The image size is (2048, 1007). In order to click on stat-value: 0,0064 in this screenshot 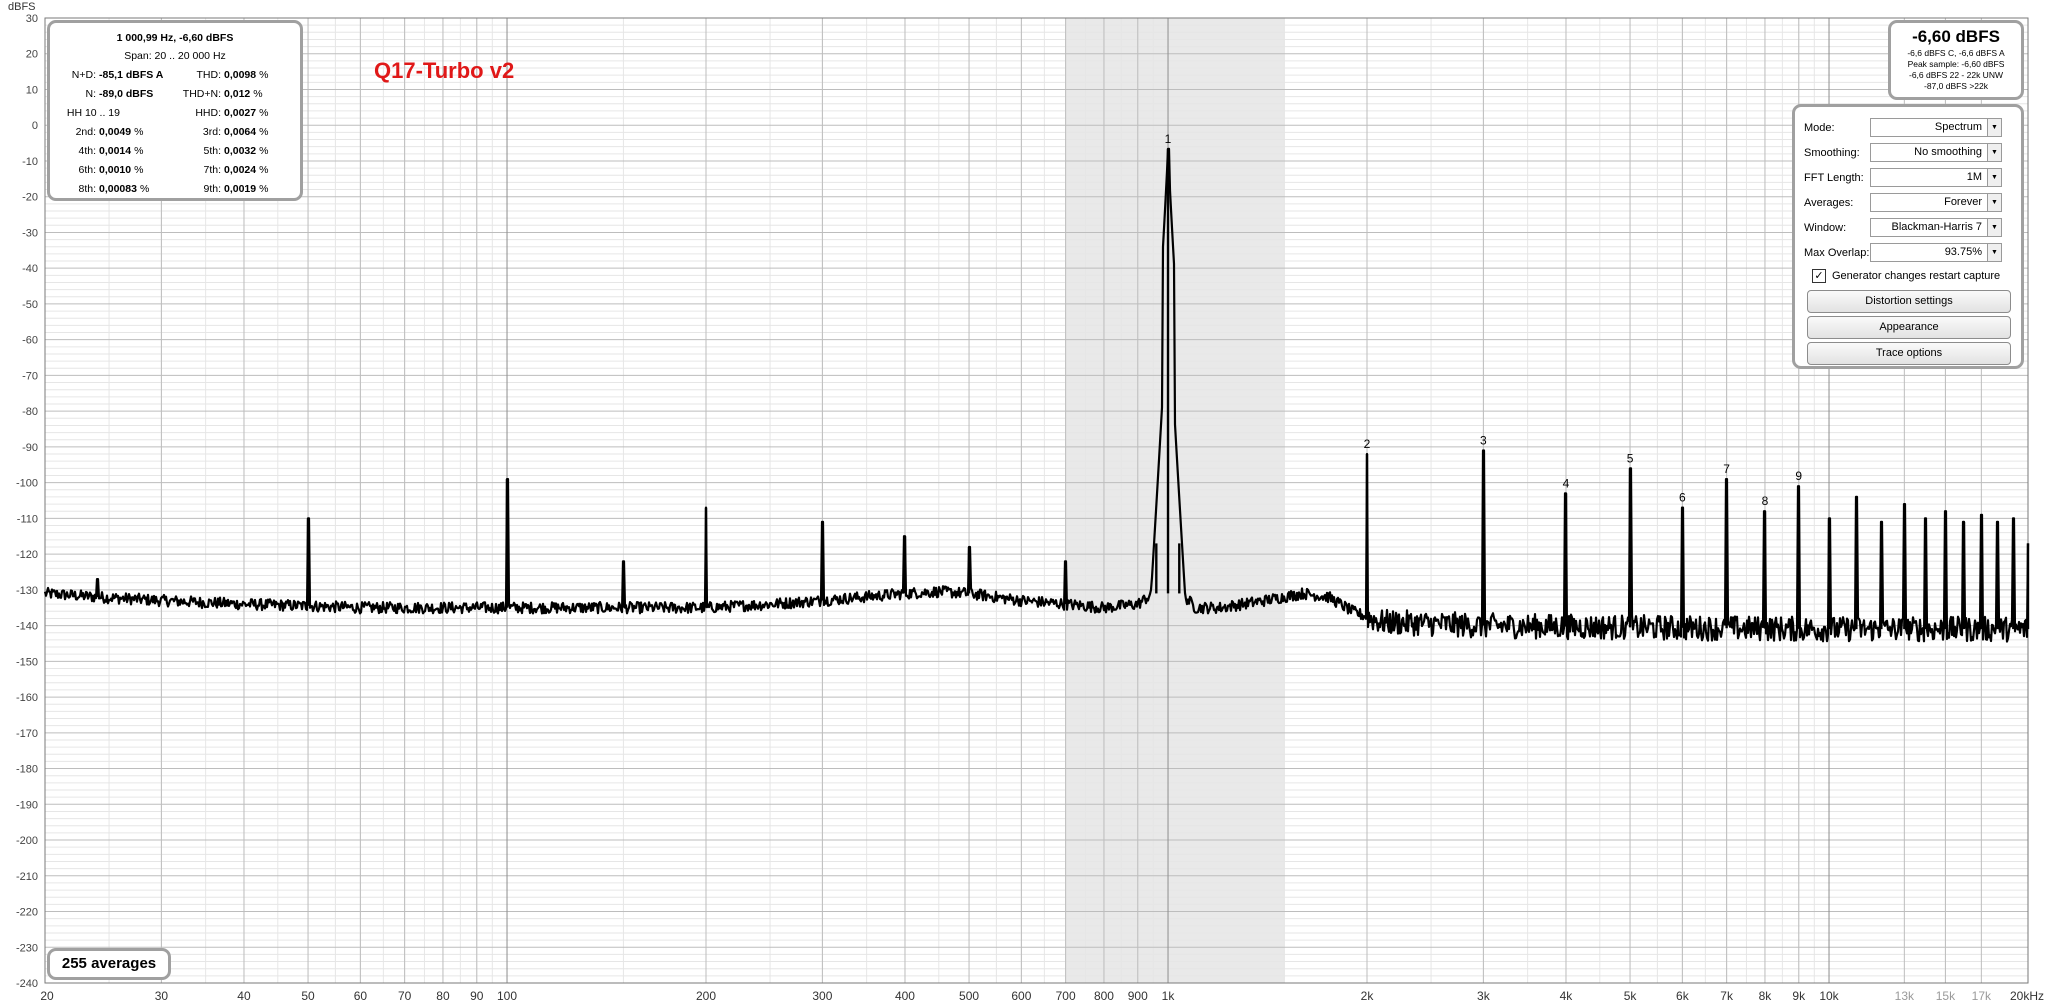, I will do `click(240, 131)`.